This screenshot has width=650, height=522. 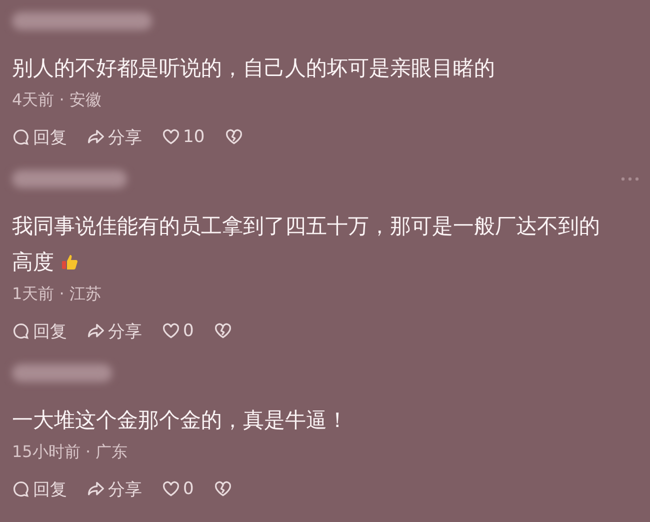 I want to click on comment-meta: 4天前 · 安徽, so click(x=57, y=99).